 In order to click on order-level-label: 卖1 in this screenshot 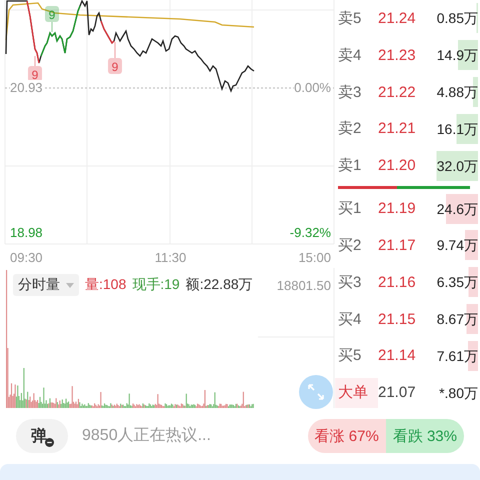, I will do `click(349, 166)`.